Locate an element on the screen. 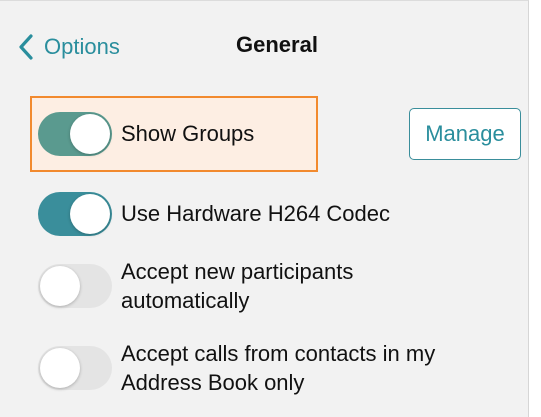 The width and height of the screenshot is (541, 417). manage-button: Manage is located at coordinates (465, 134).